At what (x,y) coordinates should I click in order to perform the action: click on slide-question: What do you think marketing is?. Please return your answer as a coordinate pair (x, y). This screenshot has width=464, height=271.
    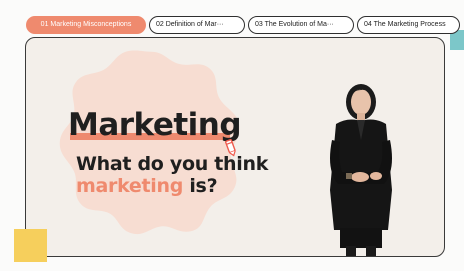
    Looking at the image, I should click on (172, 175).